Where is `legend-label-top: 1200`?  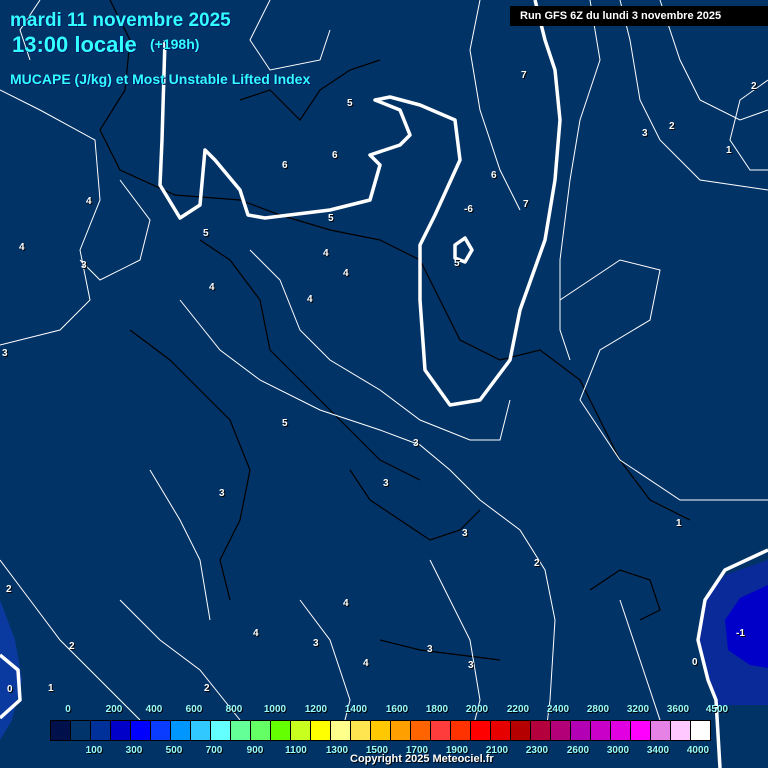 legend-label-top: 1200 is located at coordinates (316, 709).